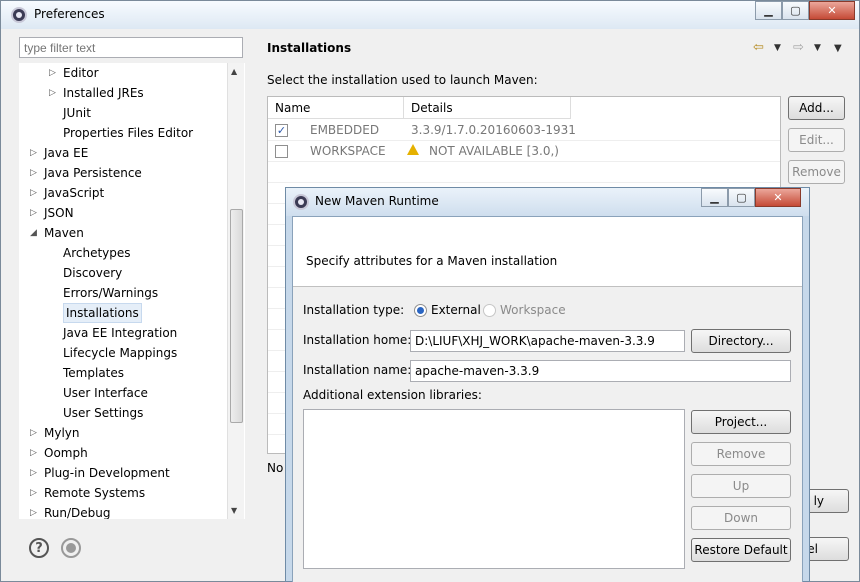 The height and width of the screenshot is (582, 860). What do you see at coordinates (413, 149) in the screenshot?
I see `warning-icon` at bounding box center [413, 149].